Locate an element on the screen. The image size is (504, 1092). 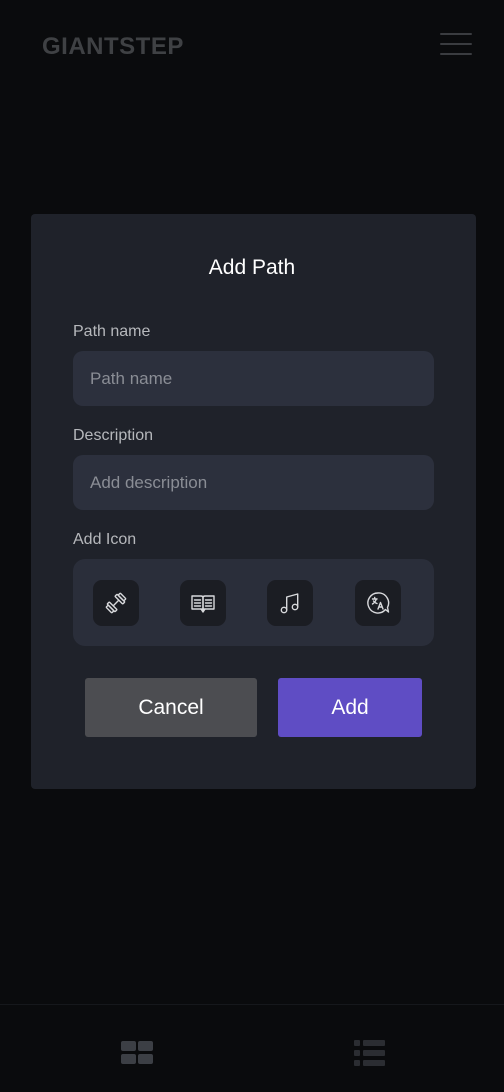
book-open-icon is located at coordinates (203, 604).